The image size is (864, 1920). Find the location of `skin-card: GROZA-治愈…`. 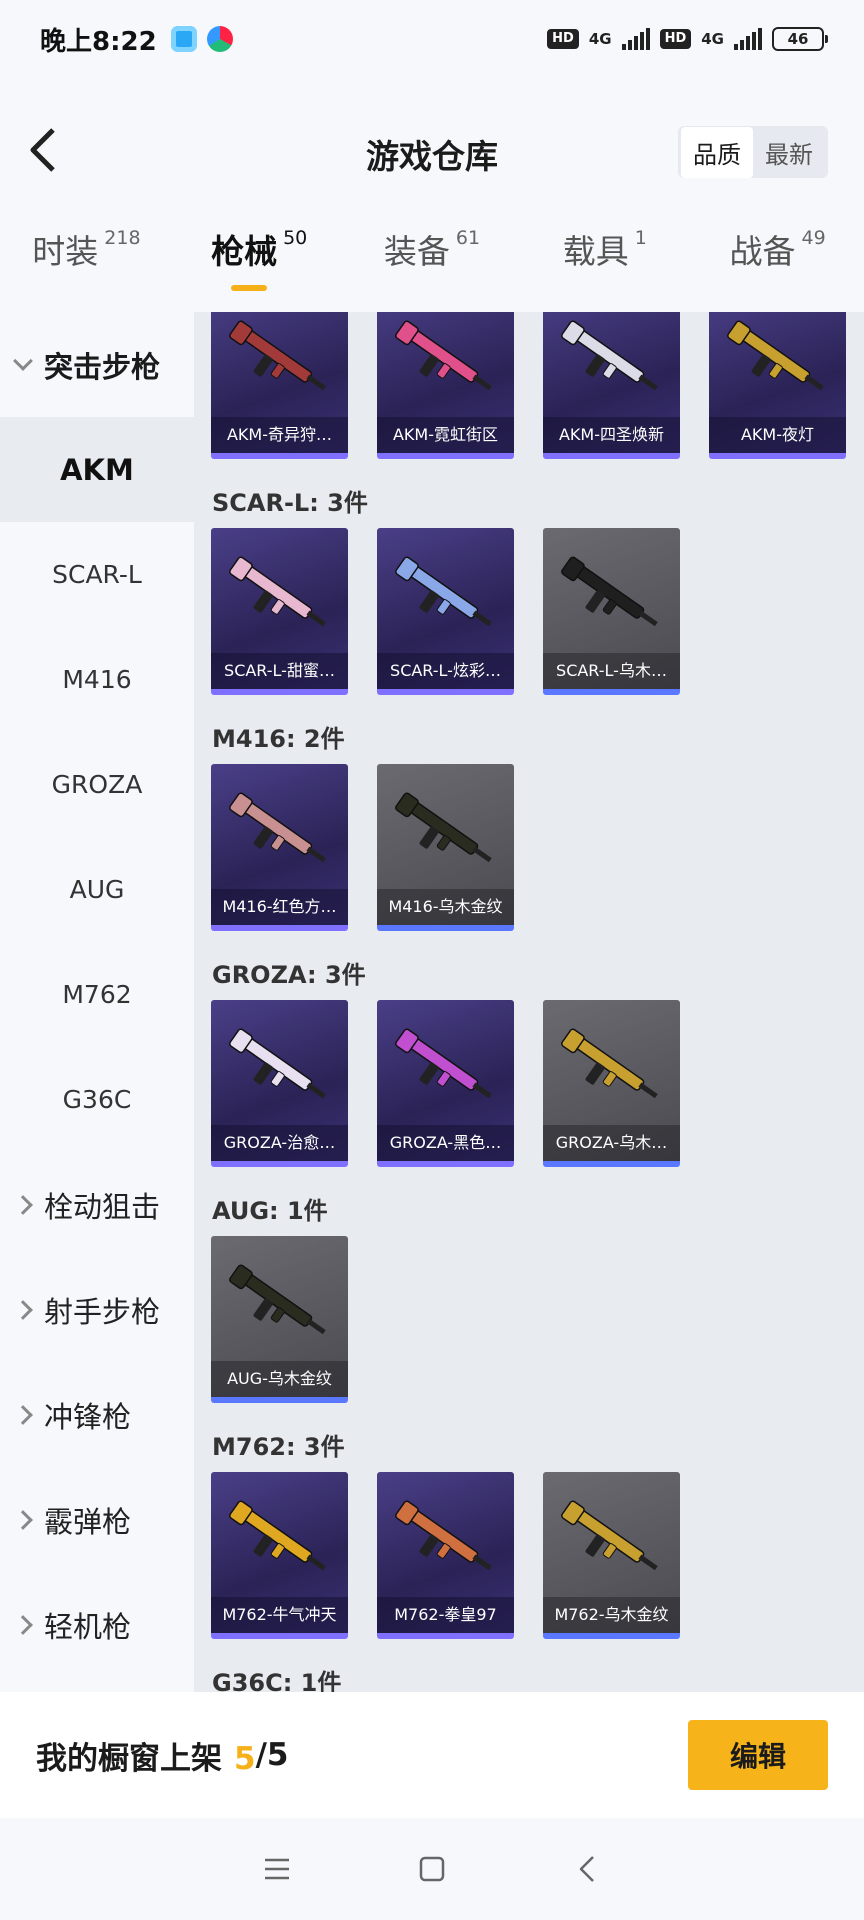

skin-card: GROZA-治愈… is located at coordinates (279, 1083).